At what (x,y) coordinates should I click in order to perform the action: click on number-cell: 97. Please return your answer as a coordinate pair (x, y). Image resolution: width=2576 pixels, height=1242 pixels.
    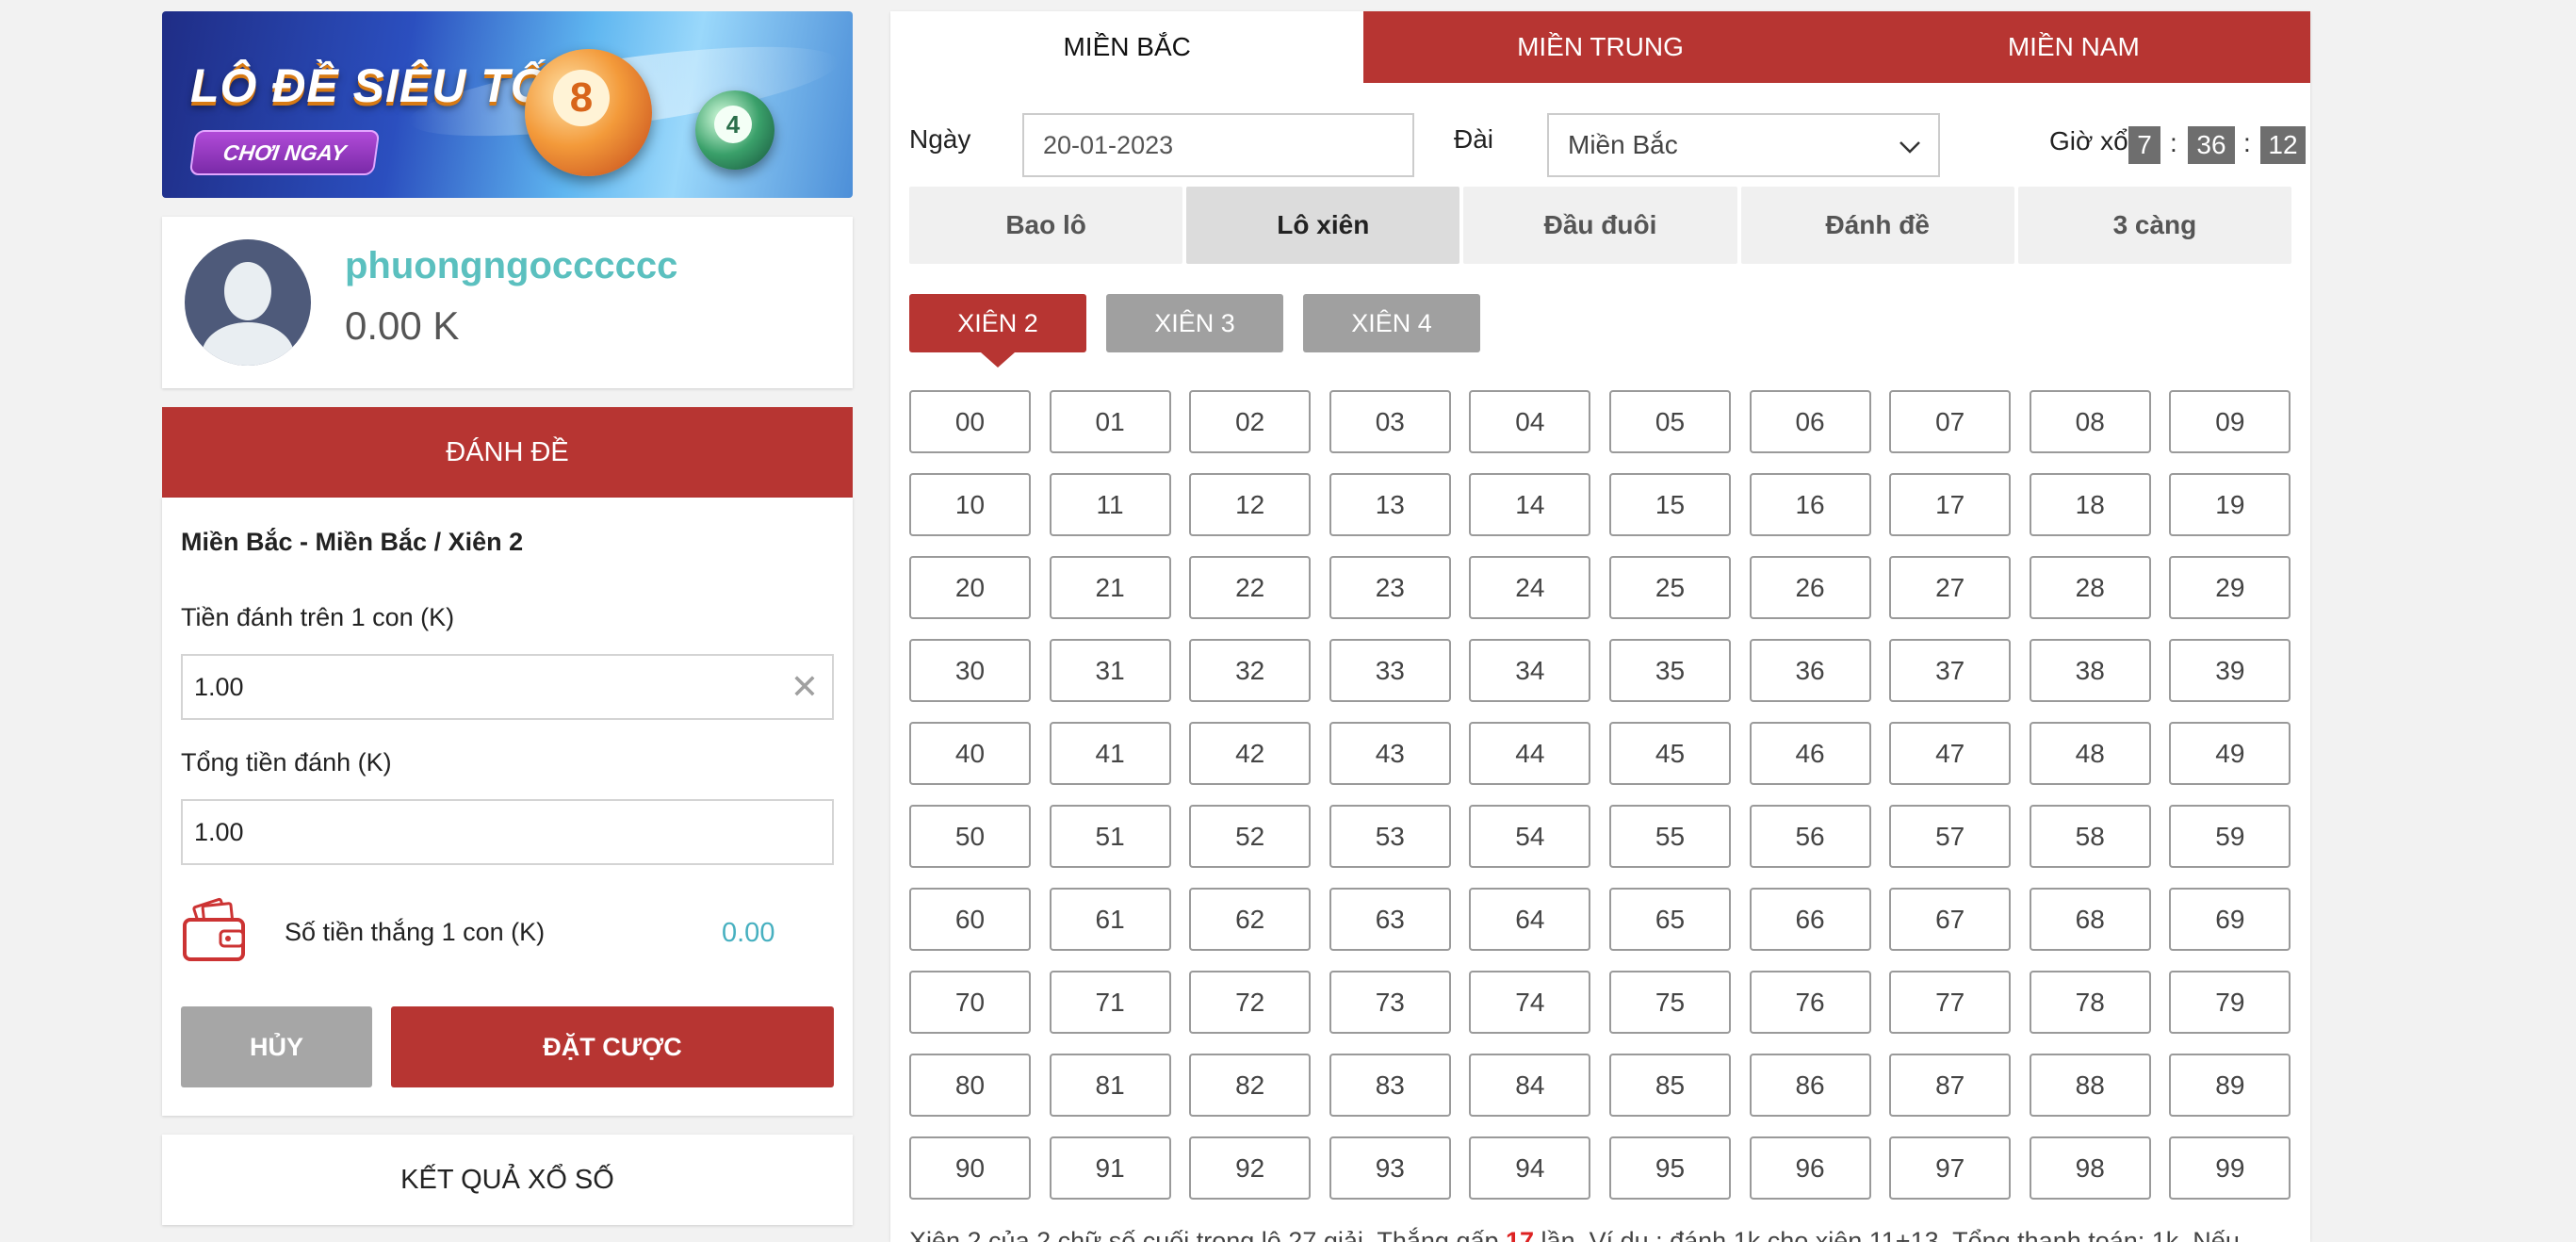
    Looking at the image, I should click on (1950, 1168).